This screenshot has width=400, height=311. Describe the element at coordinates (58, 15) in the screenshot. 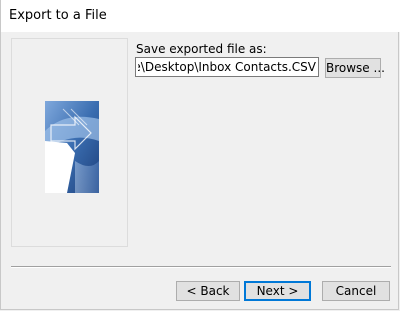

I see `dialog-title: Export to a File` at that location.